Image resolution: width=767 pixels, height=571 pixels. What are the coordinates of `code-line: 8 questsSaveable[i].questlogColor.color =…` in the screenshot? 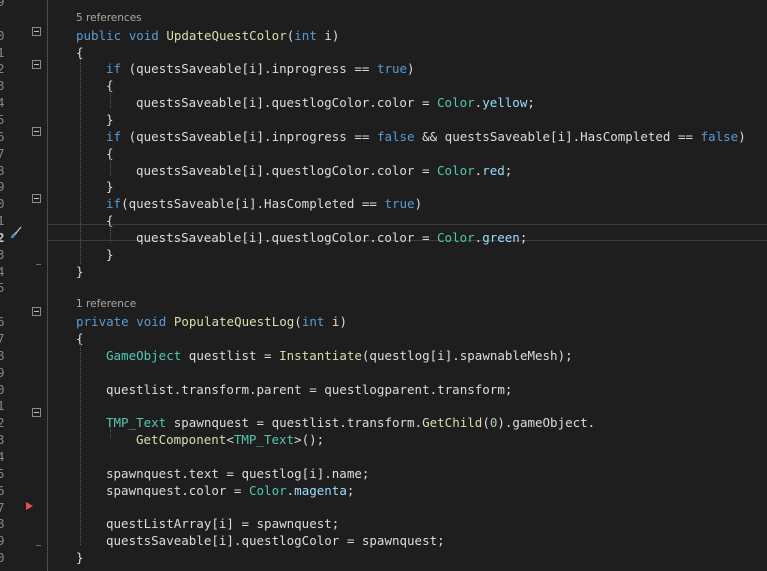 It's located at (383, 170).